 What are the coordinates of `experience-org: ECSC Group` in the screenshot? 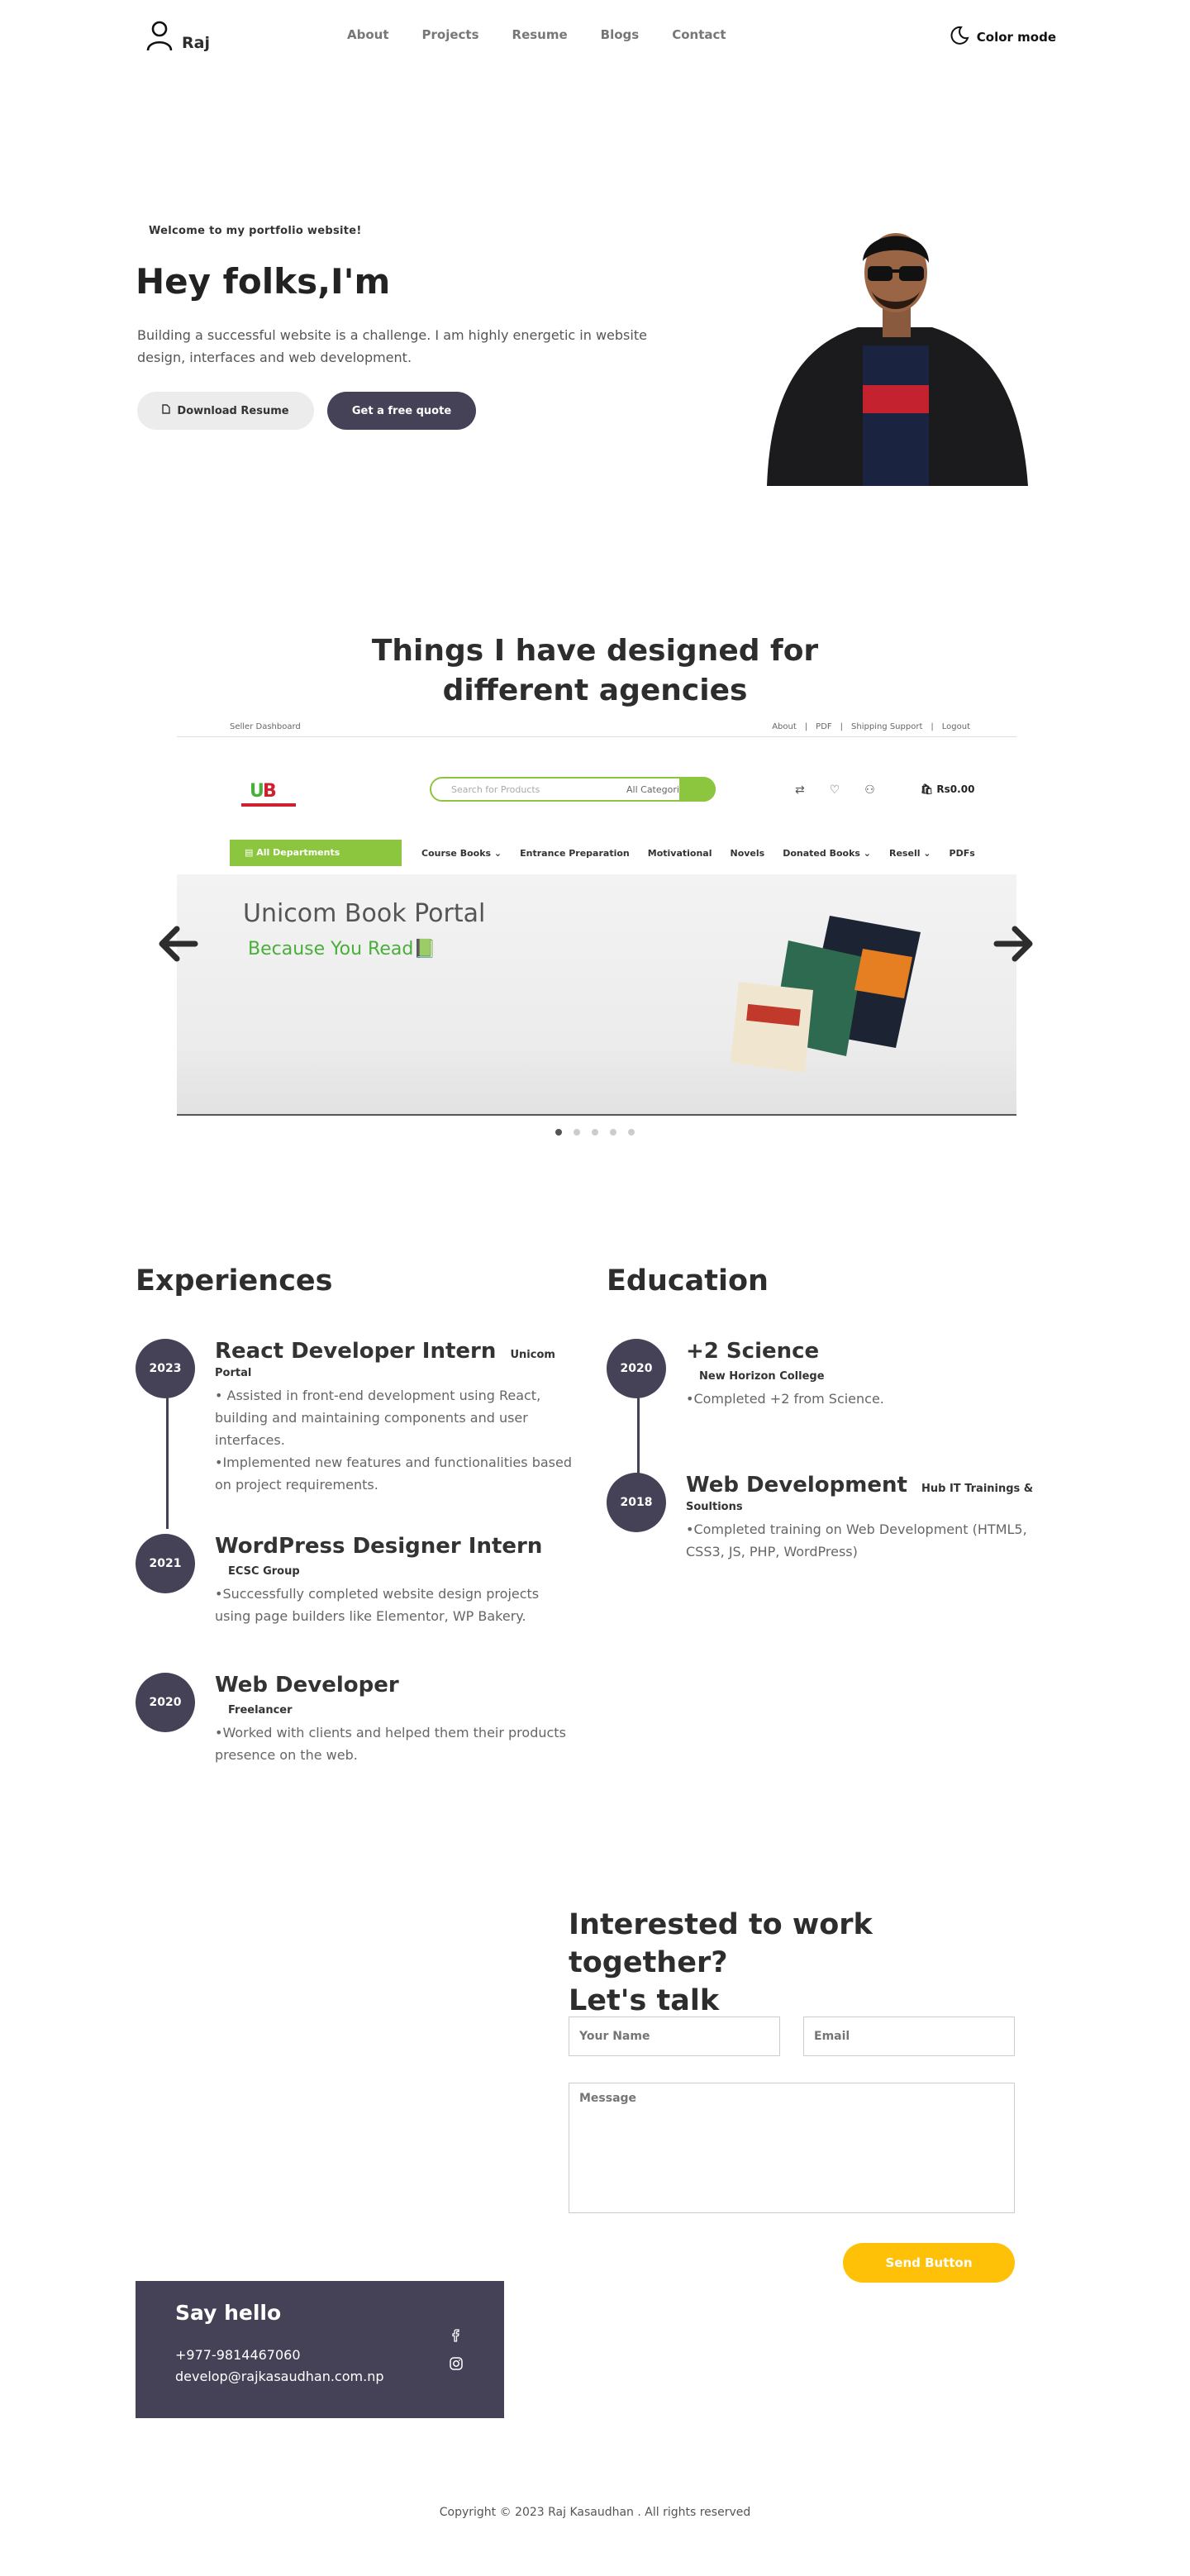 It's located at (264, 1572).